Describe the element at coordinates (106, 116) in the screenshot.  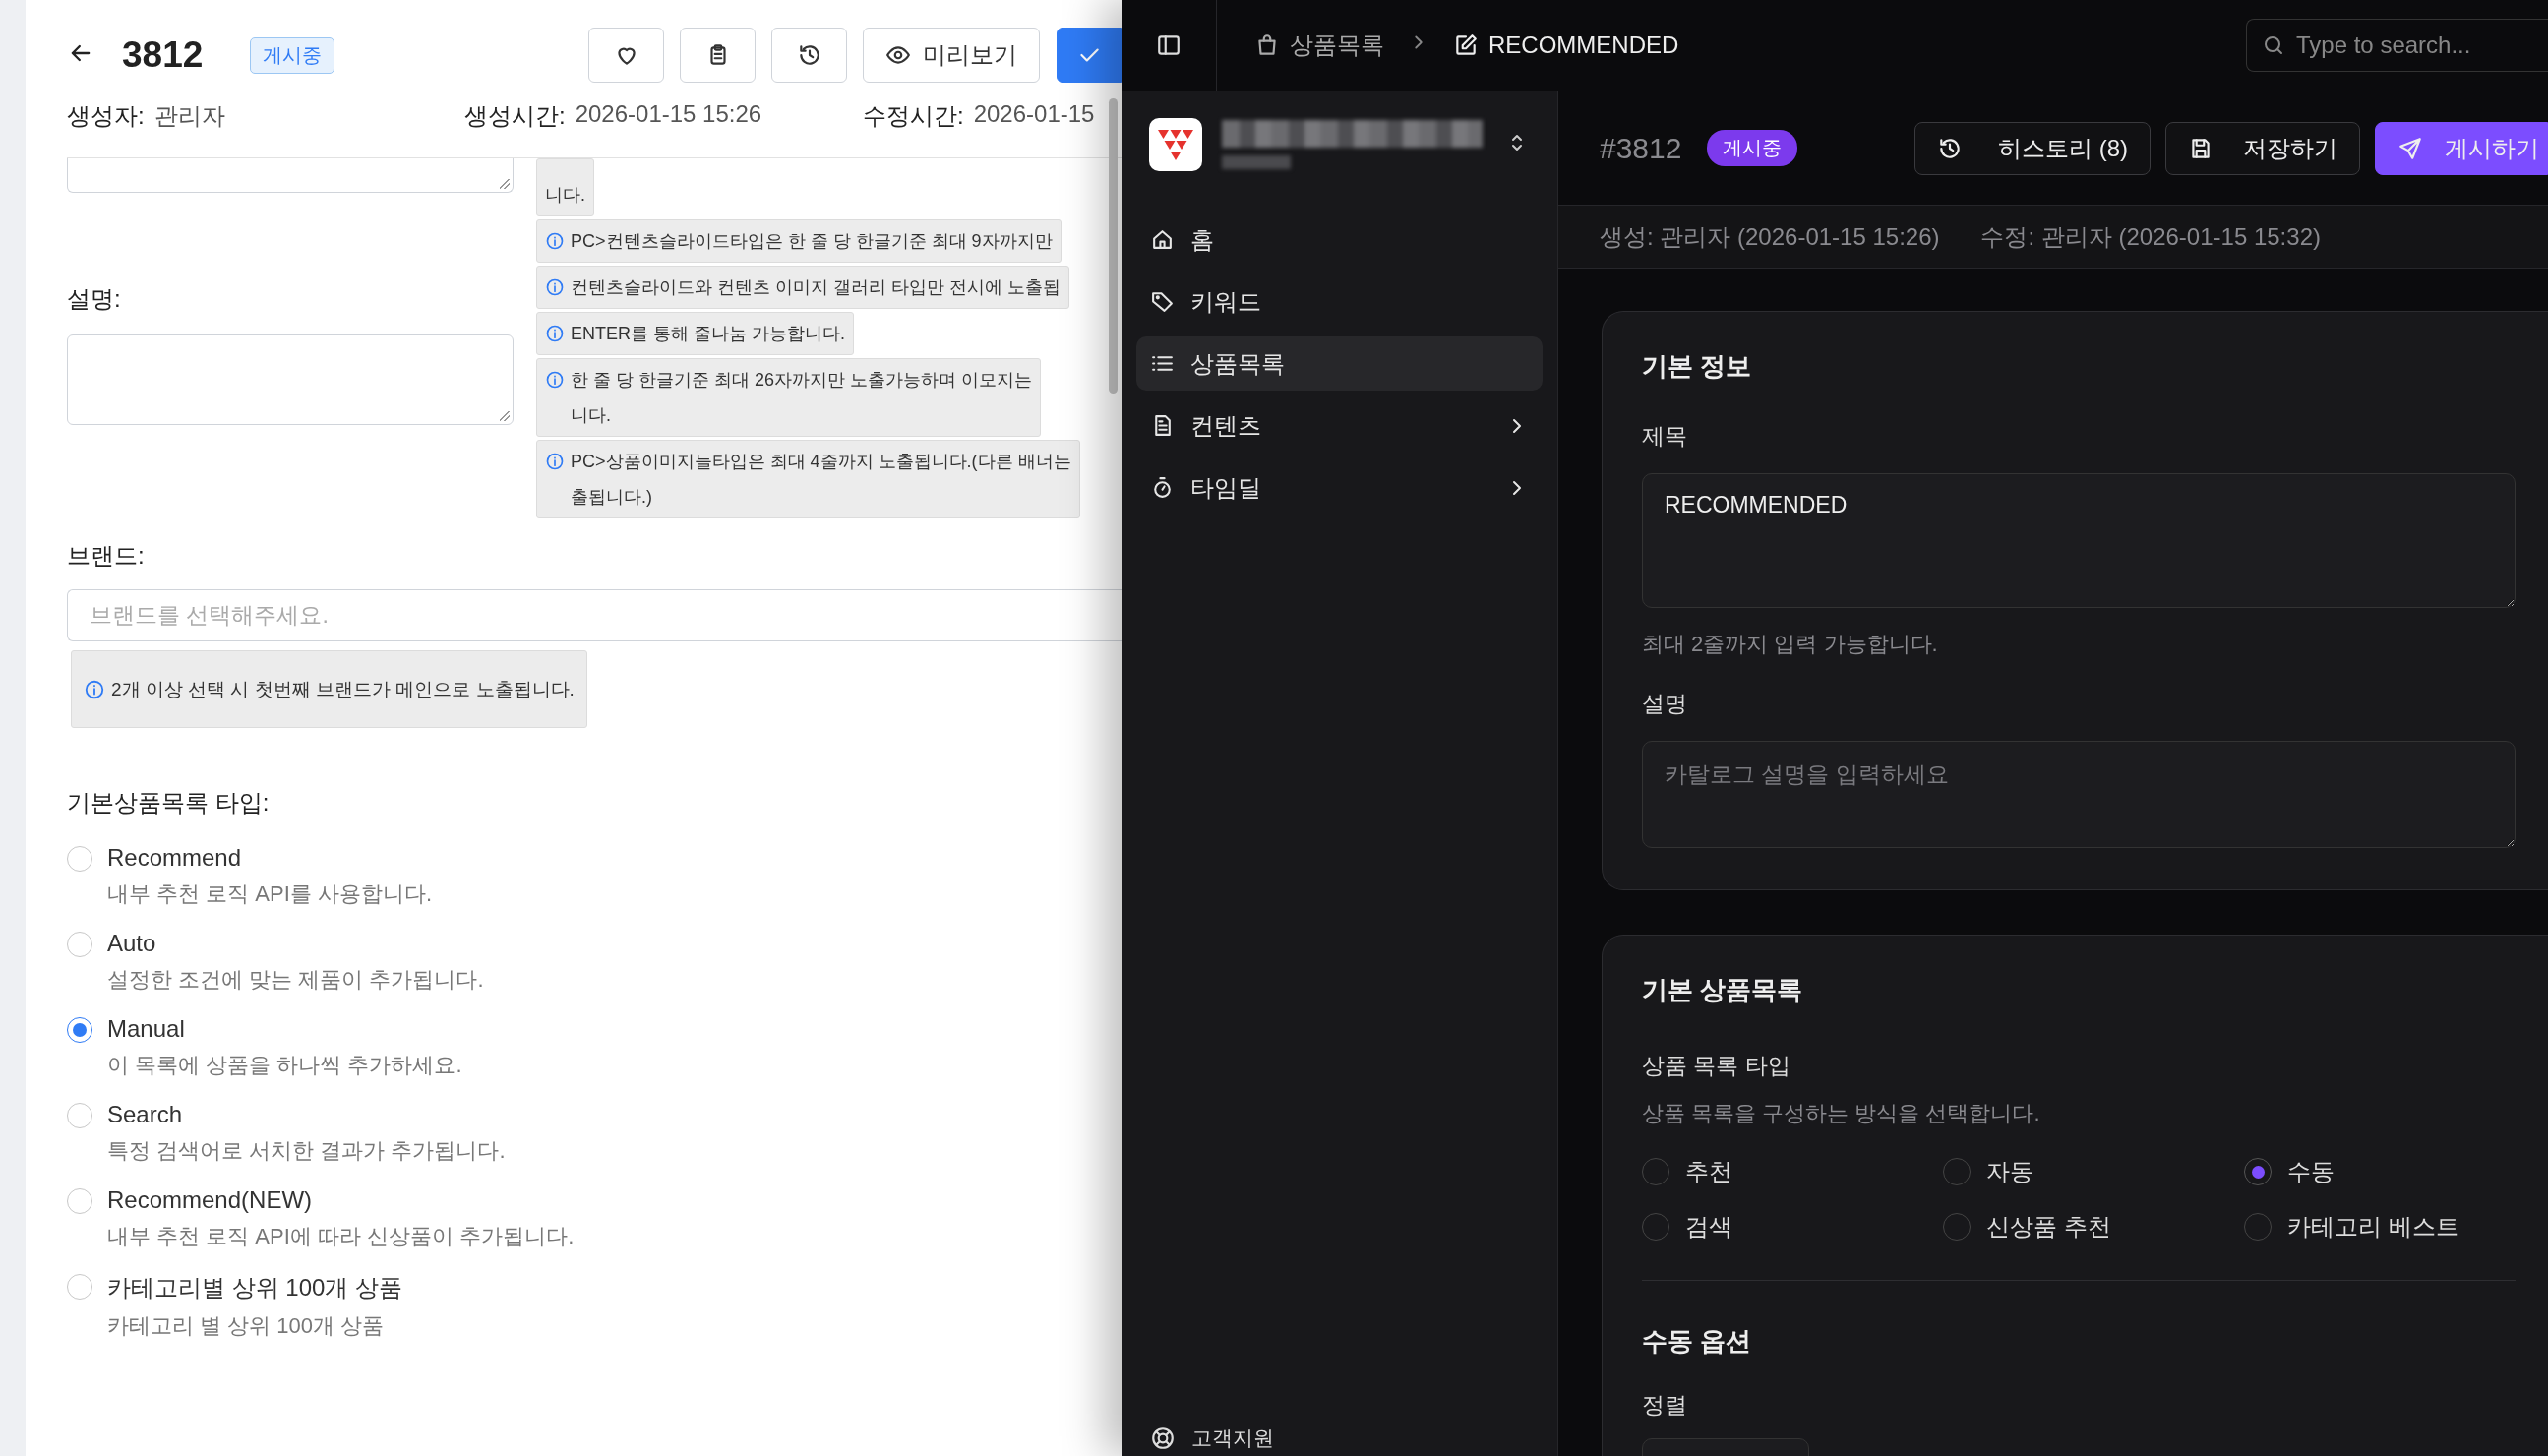
I see `meta-label: 생성자:` at that location.